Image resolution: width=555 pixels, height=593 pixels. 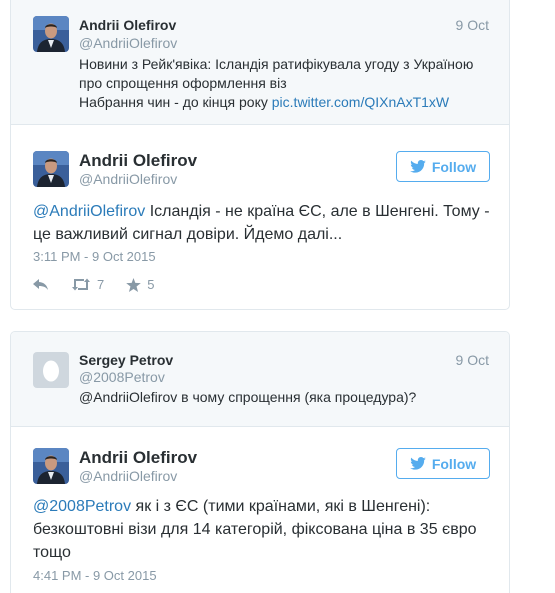 What do you see at coordinates (89, 211) in the screenshot?
I see `mention-link: @AndriiOlefirov` at bounding box center [89, 211].